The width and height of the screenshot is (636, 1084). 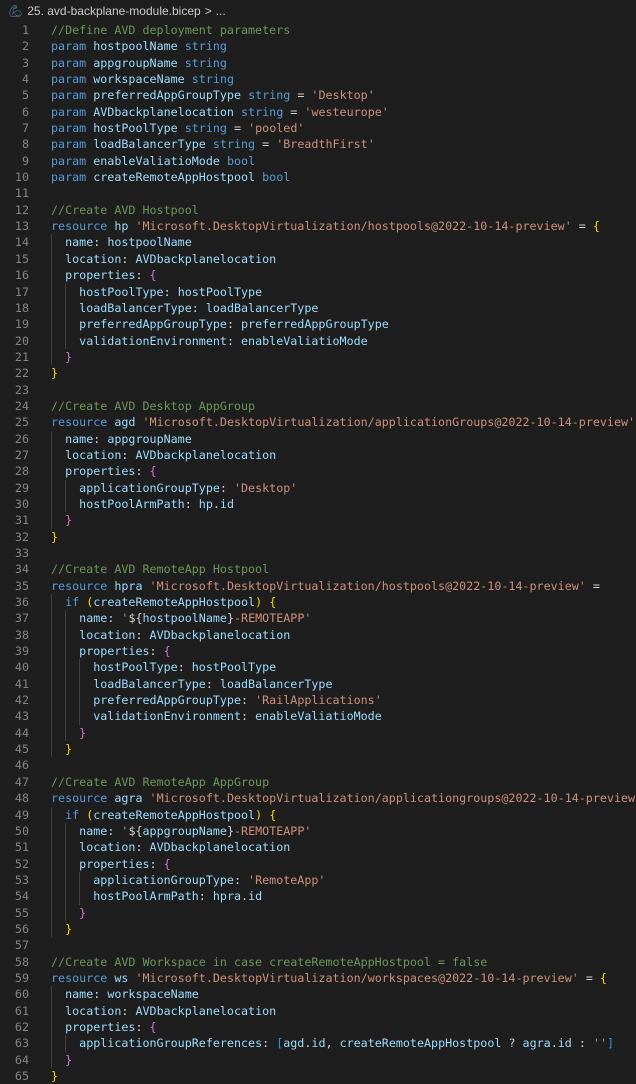 I want to click on line-number: 16, so click(x=21, y=275).